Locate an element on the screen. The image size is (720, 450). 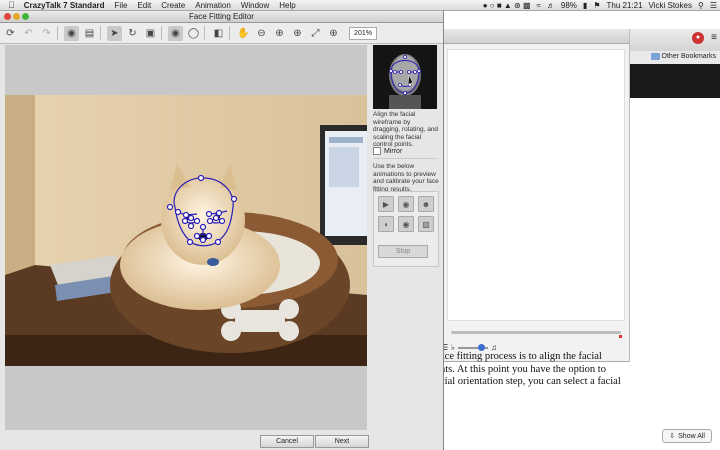
face-mode-icon: ◉ is located at coordinates (175, 33).